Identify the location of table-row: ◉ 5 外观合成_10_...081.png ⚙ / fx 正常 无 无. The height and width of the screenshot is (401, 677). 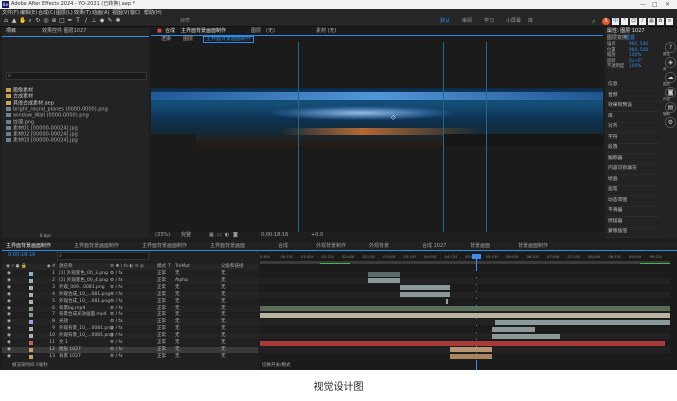
(130, 301).